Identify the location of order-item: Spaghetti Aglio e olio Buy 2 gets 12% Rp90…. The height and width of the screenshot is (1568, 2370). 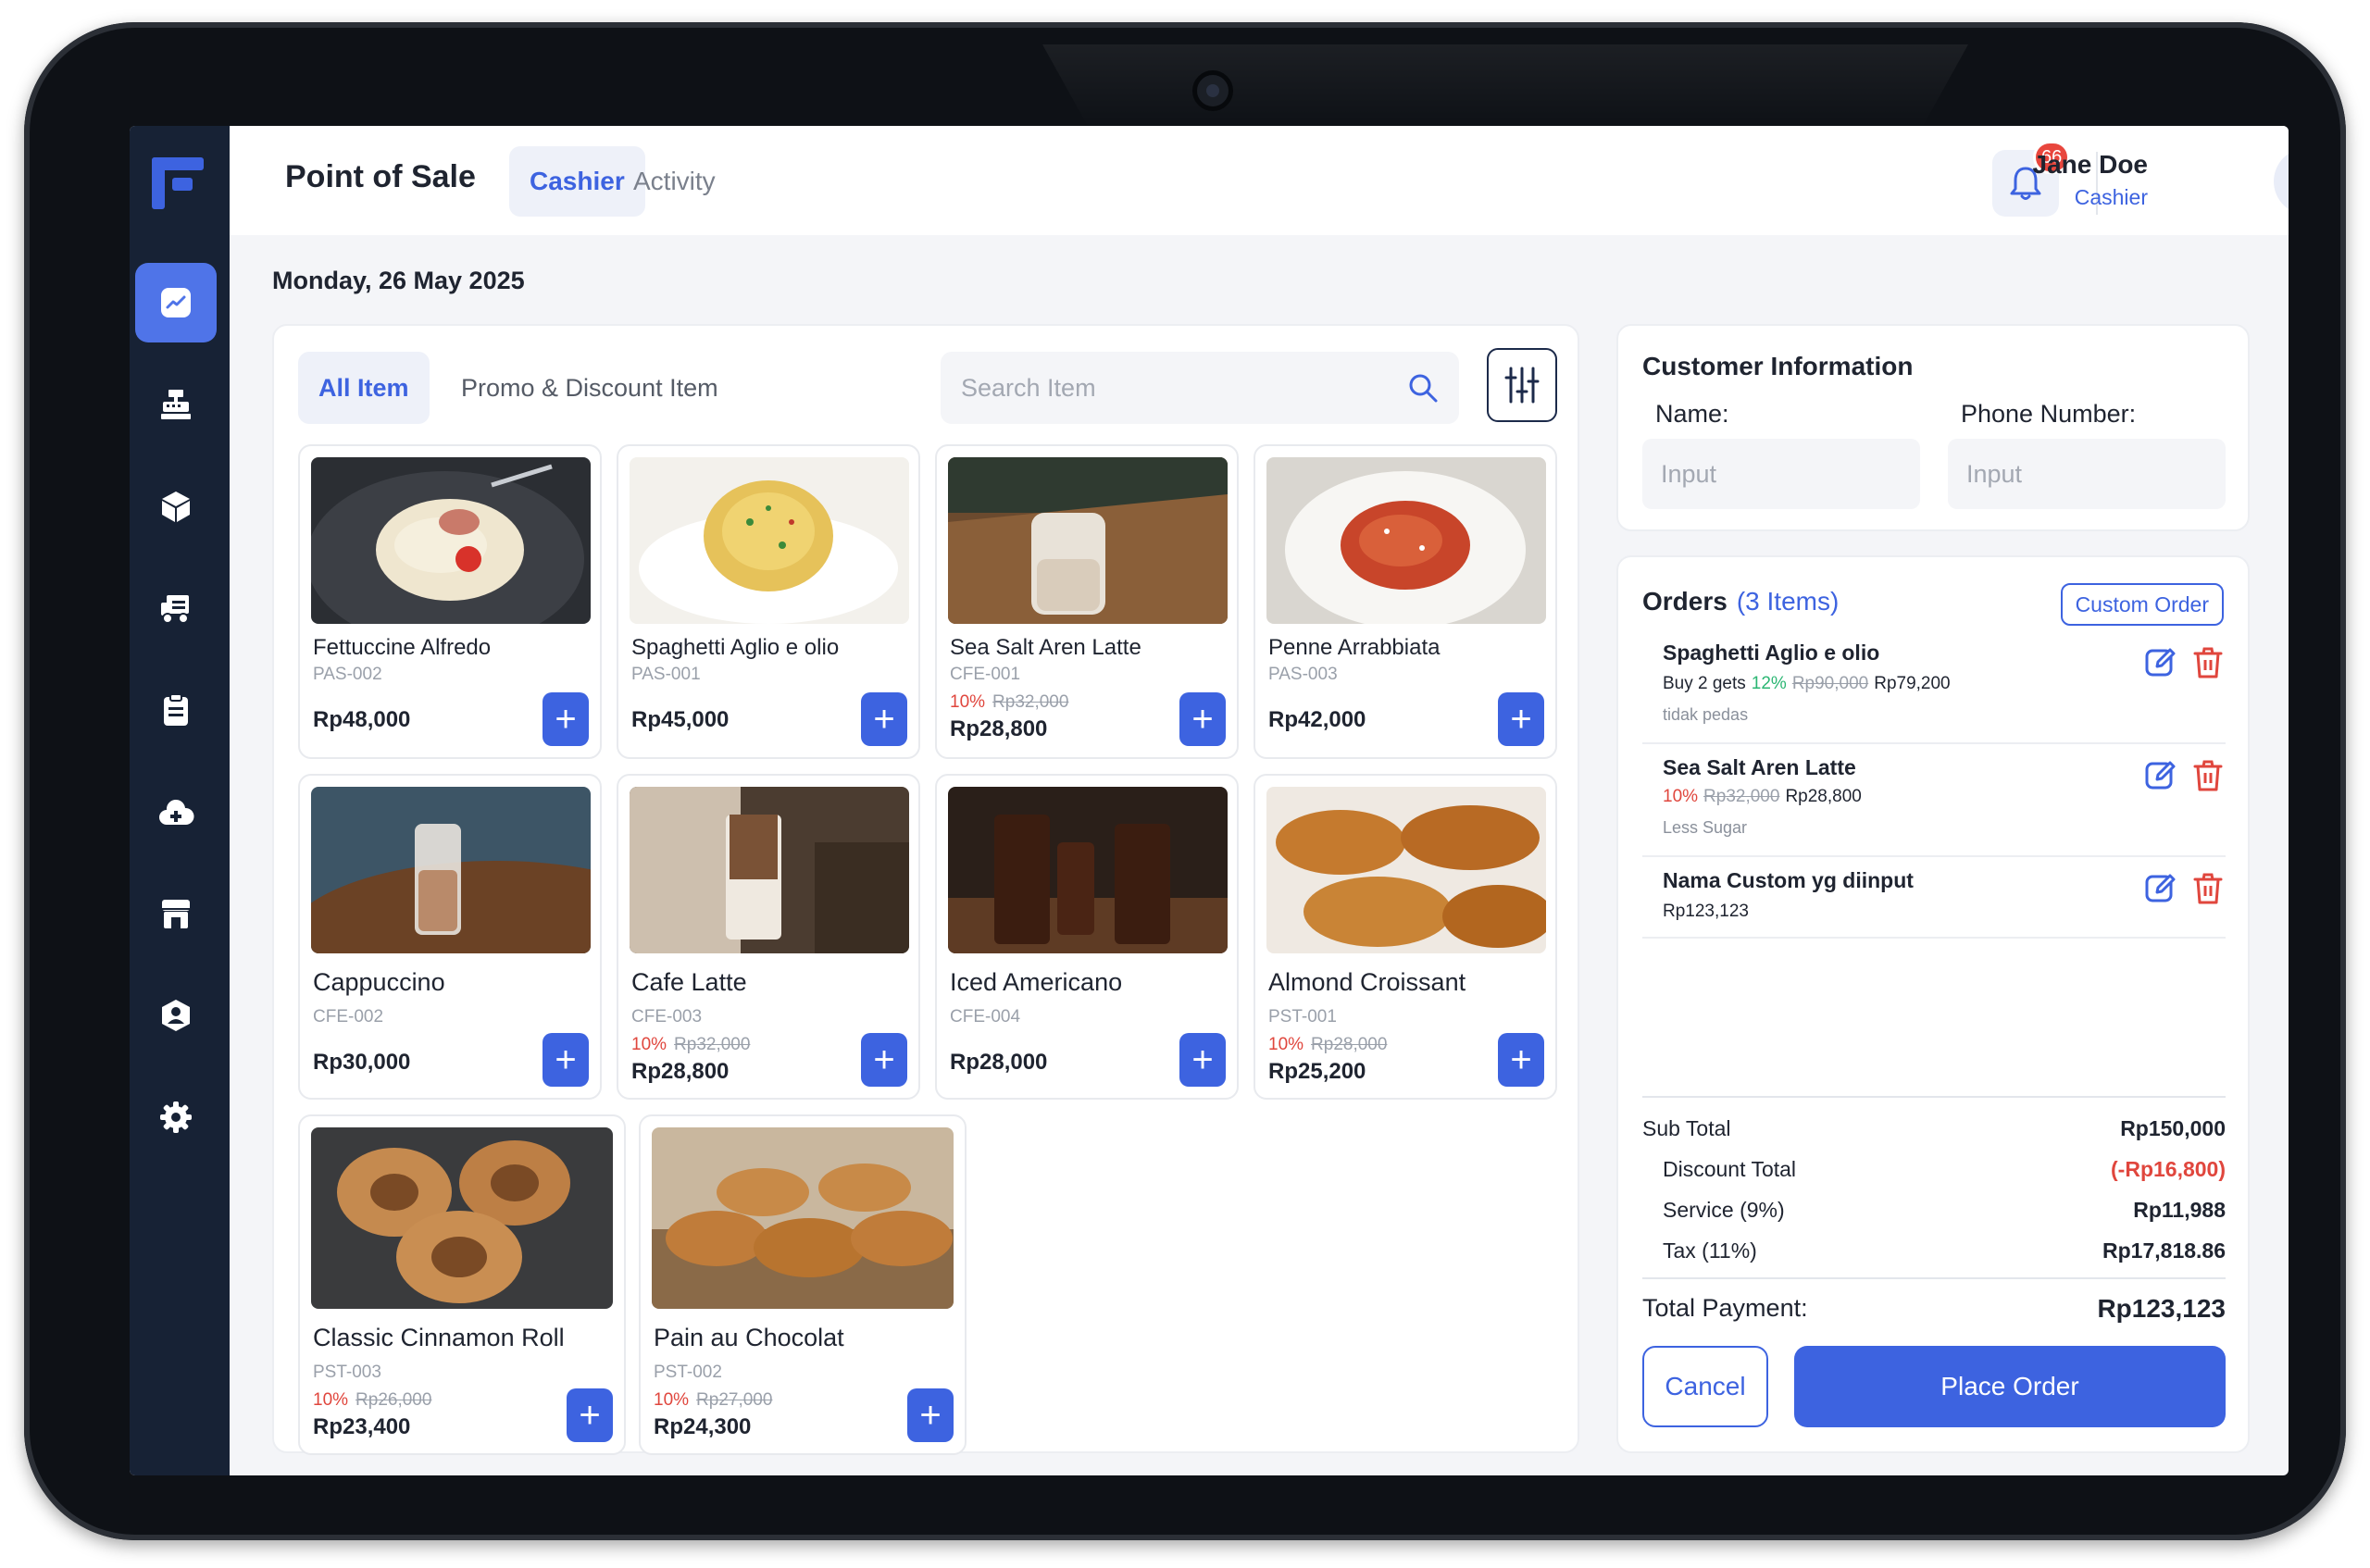
(1934, 687).